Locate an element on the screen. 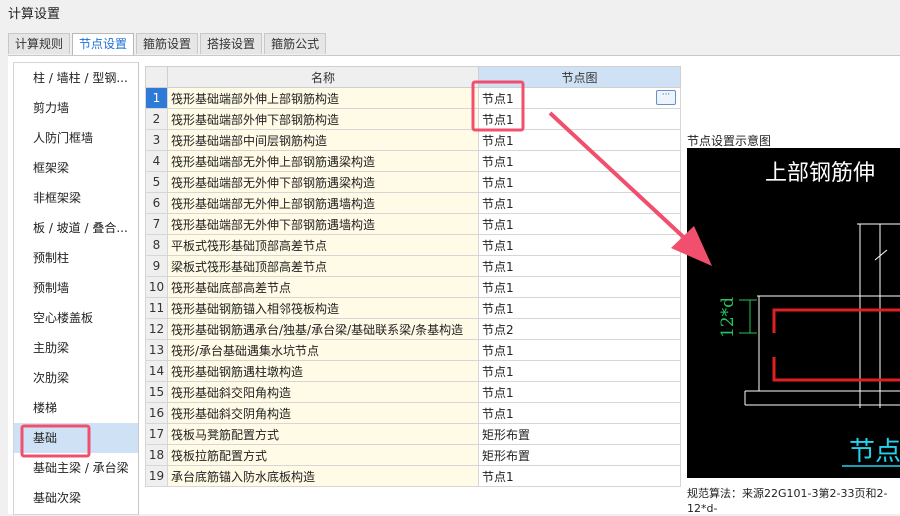 The height and width of the screenshot is (516, 900). table-row: 2 筏形基础端部外伸下部钢筋构造 节点1 is located at coordinates (413, 119).